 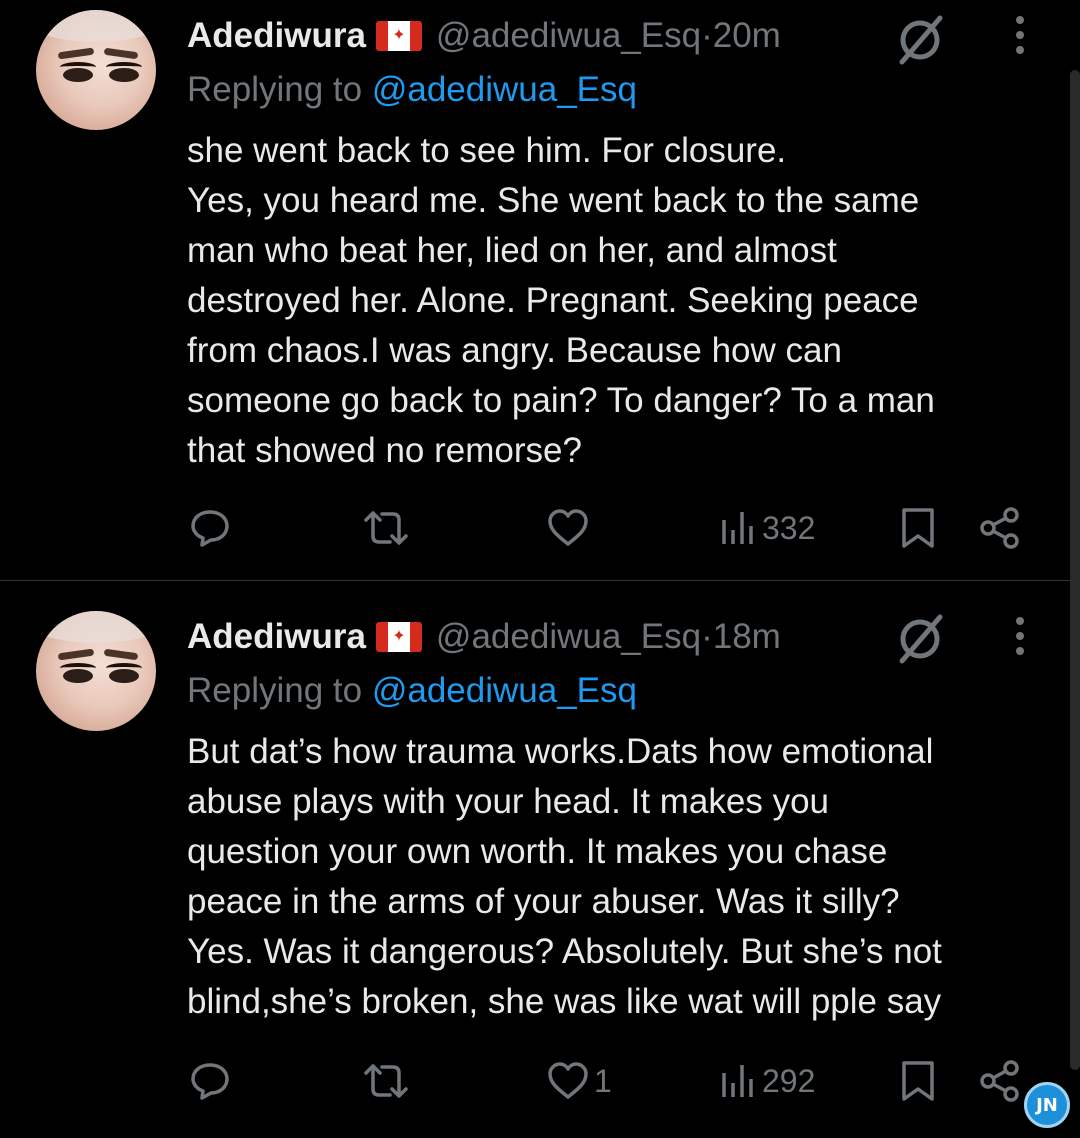 What do you see at coordinates (487, 150) in the screenshot?
I see `tweet-text-line: she went back to see him. For closure.` at bounding box center [487, 150].